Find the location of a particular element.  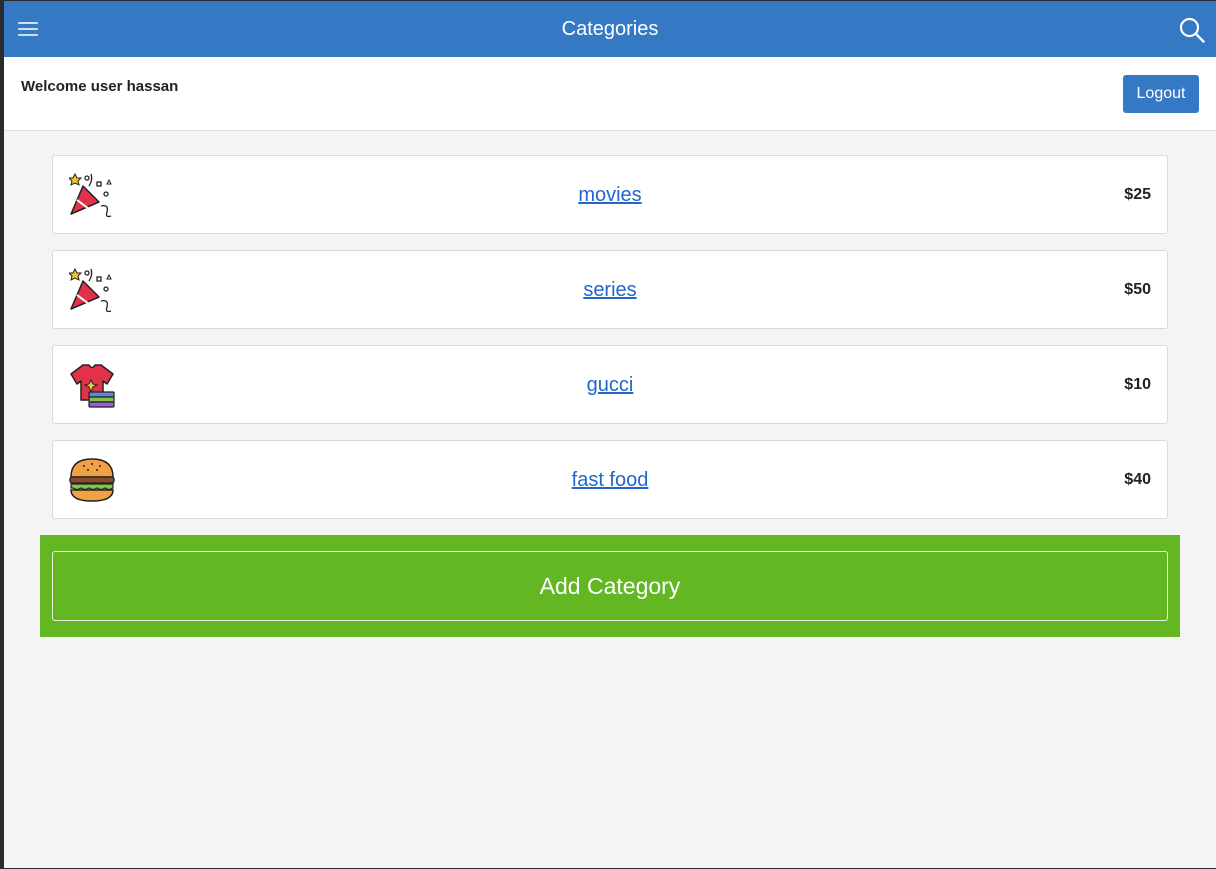

add-category-button: Add Category is located at coordinates (610, 586).